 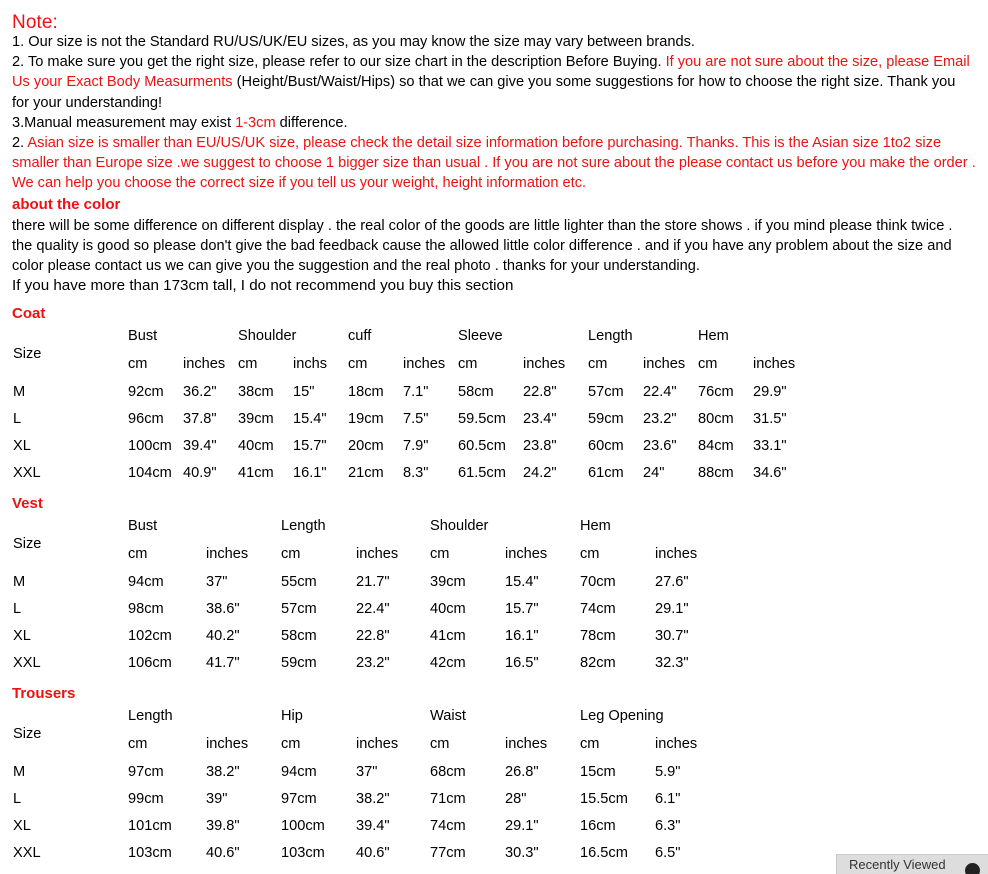 I want to click on measurement-cell: 33.1", so click(x=770, y=446).